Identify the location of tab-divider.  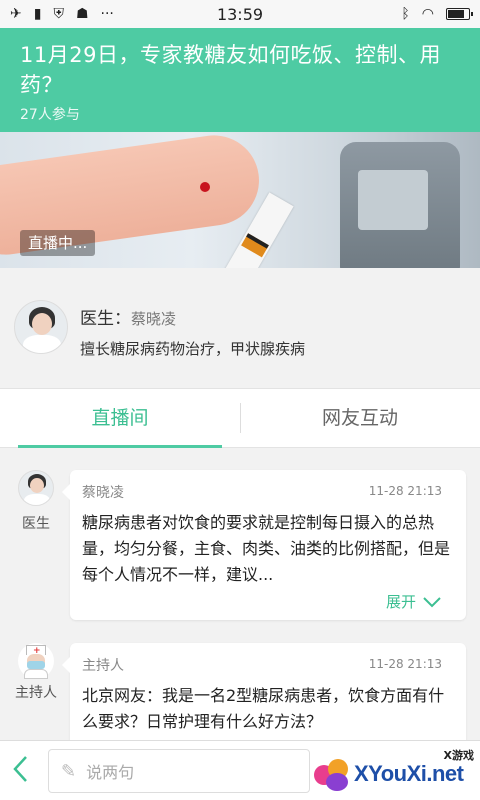
(240, 418).